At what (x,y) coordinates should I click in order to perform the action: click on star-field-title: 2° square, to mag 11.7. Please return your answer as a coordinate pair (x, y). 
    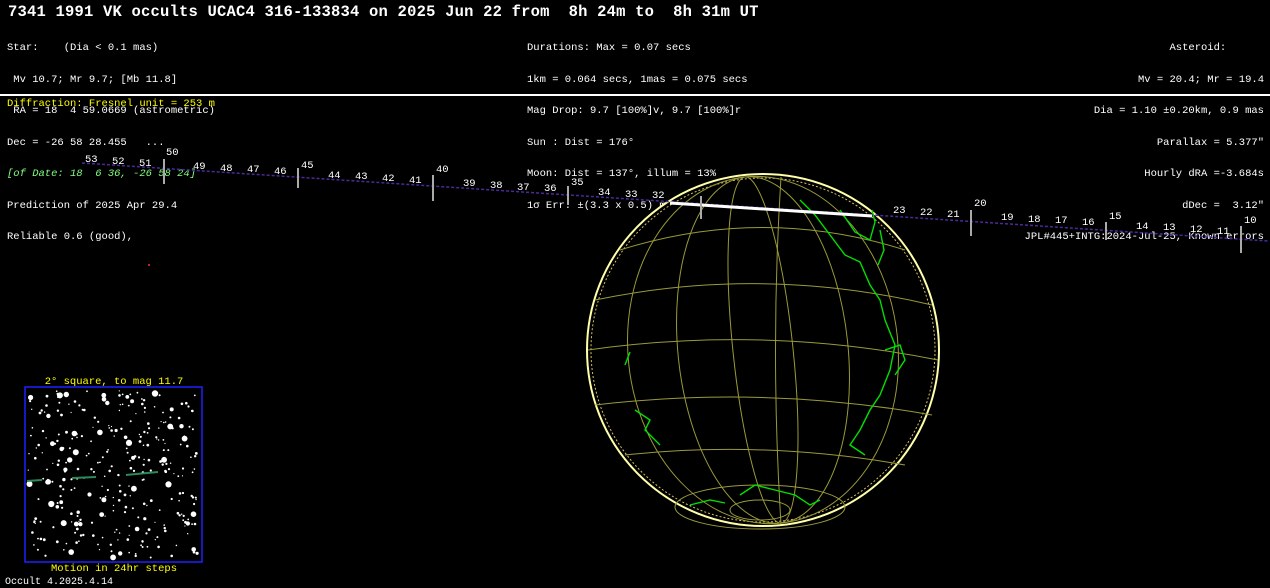
    Looking at the image, I should click on (114, 382).